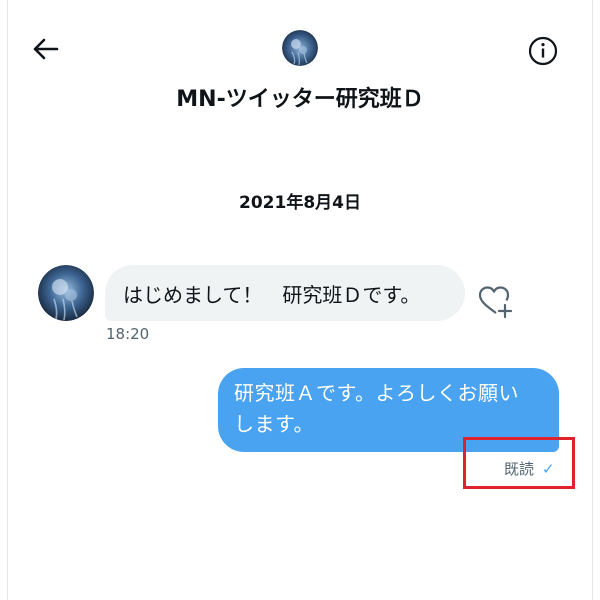 This screenshot has height=600, width=600. I want to click on header-avatar, so click(300, 48).